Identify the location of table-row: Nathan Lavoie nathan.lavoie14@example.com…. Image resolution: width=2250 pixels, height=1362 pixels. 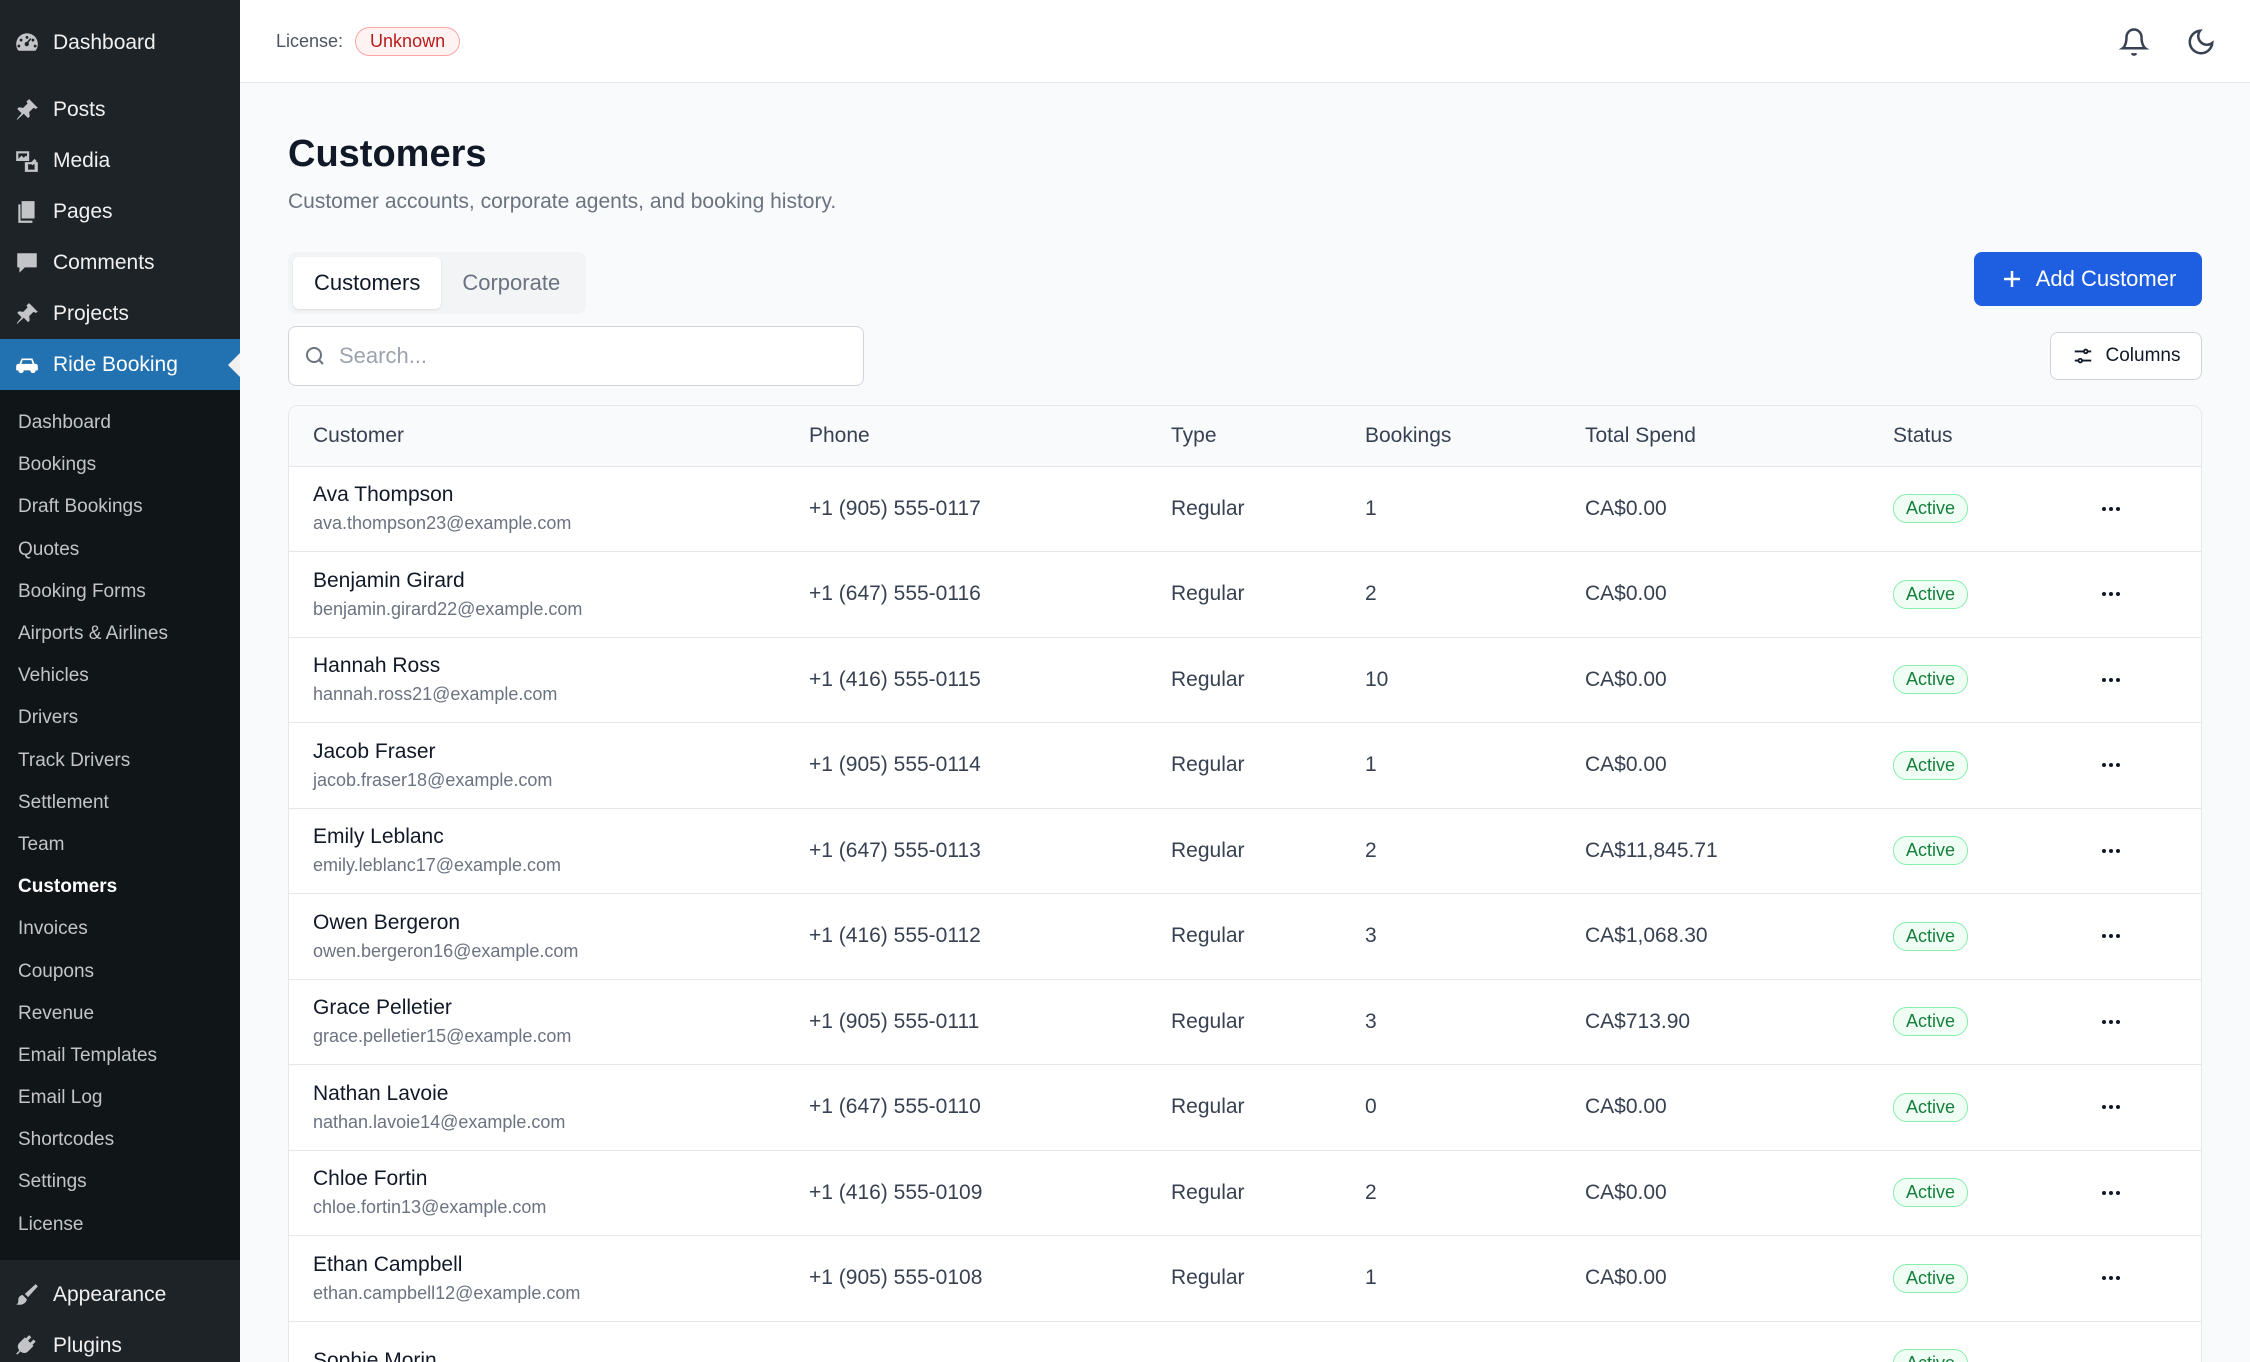
(1245, 1107).